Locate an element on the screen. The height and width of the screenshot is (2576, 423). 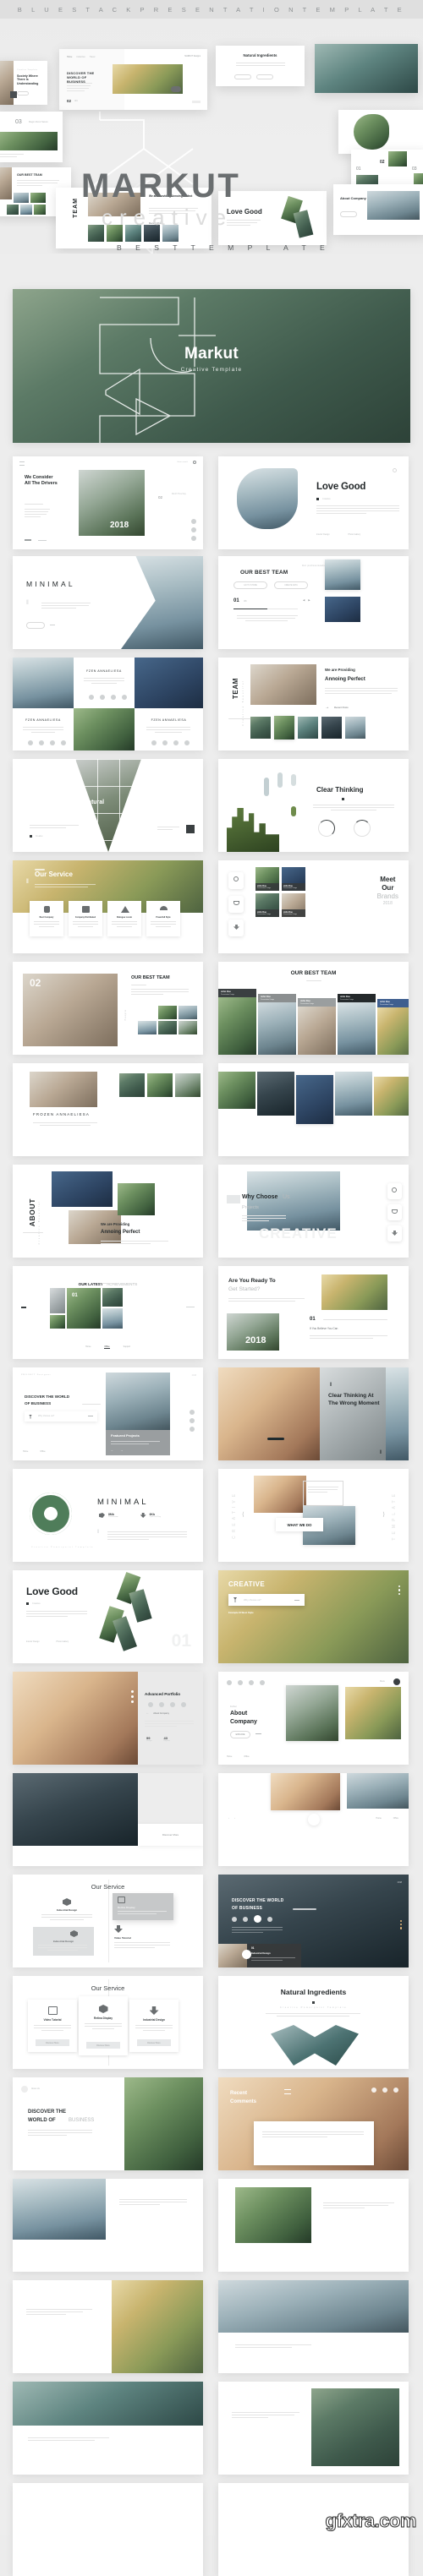
slide-best-team-02: 02 OUR BEST TEAM People is located at coordinates (108, 1008).